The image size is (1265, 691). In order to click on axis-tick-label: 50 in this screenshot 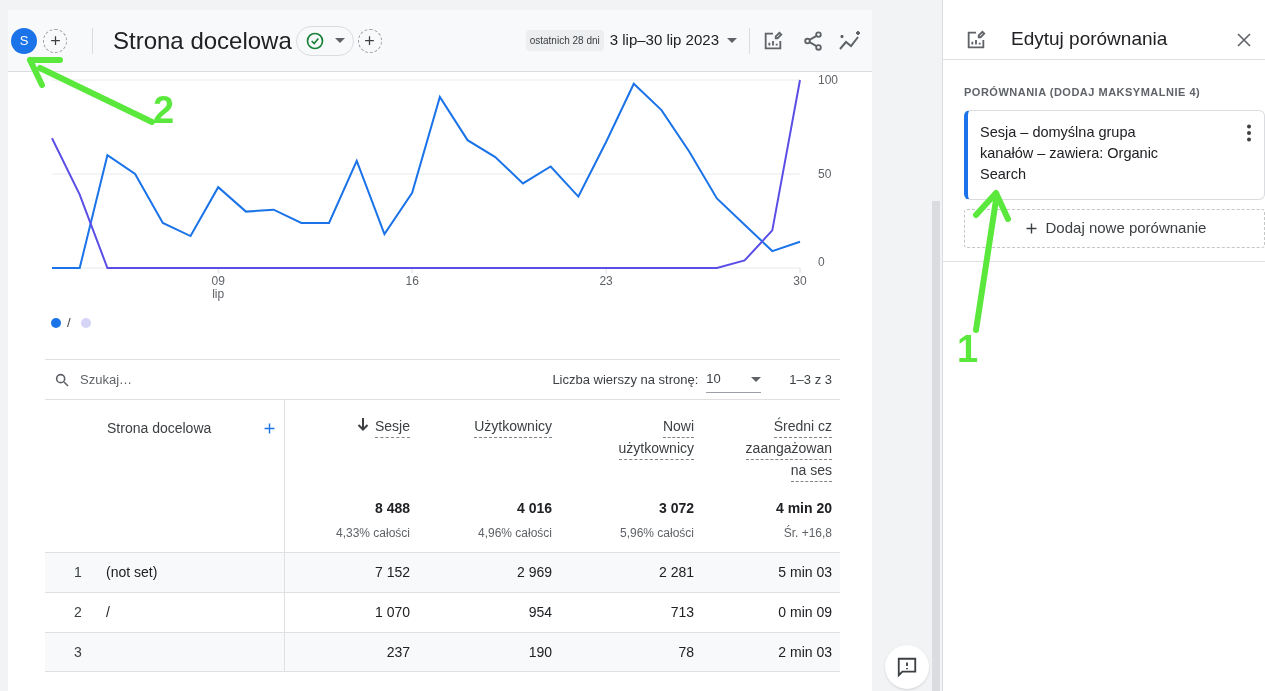, I will do `click(825, 174)`.